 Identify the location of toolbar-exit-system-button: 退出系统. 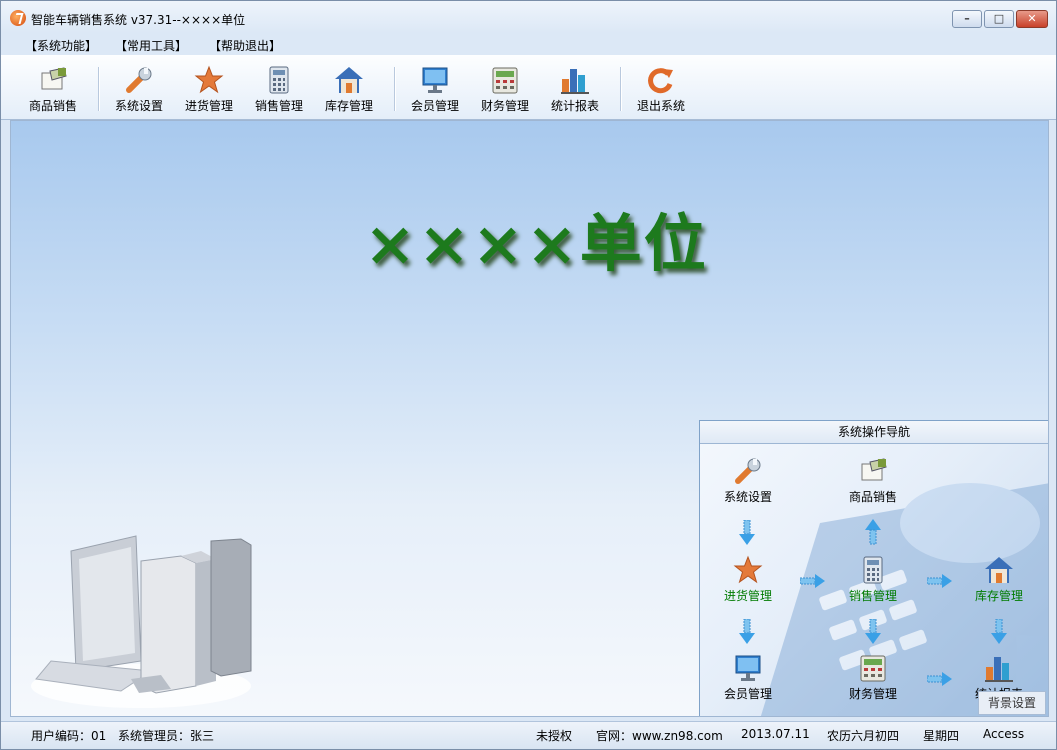
(661, 88).